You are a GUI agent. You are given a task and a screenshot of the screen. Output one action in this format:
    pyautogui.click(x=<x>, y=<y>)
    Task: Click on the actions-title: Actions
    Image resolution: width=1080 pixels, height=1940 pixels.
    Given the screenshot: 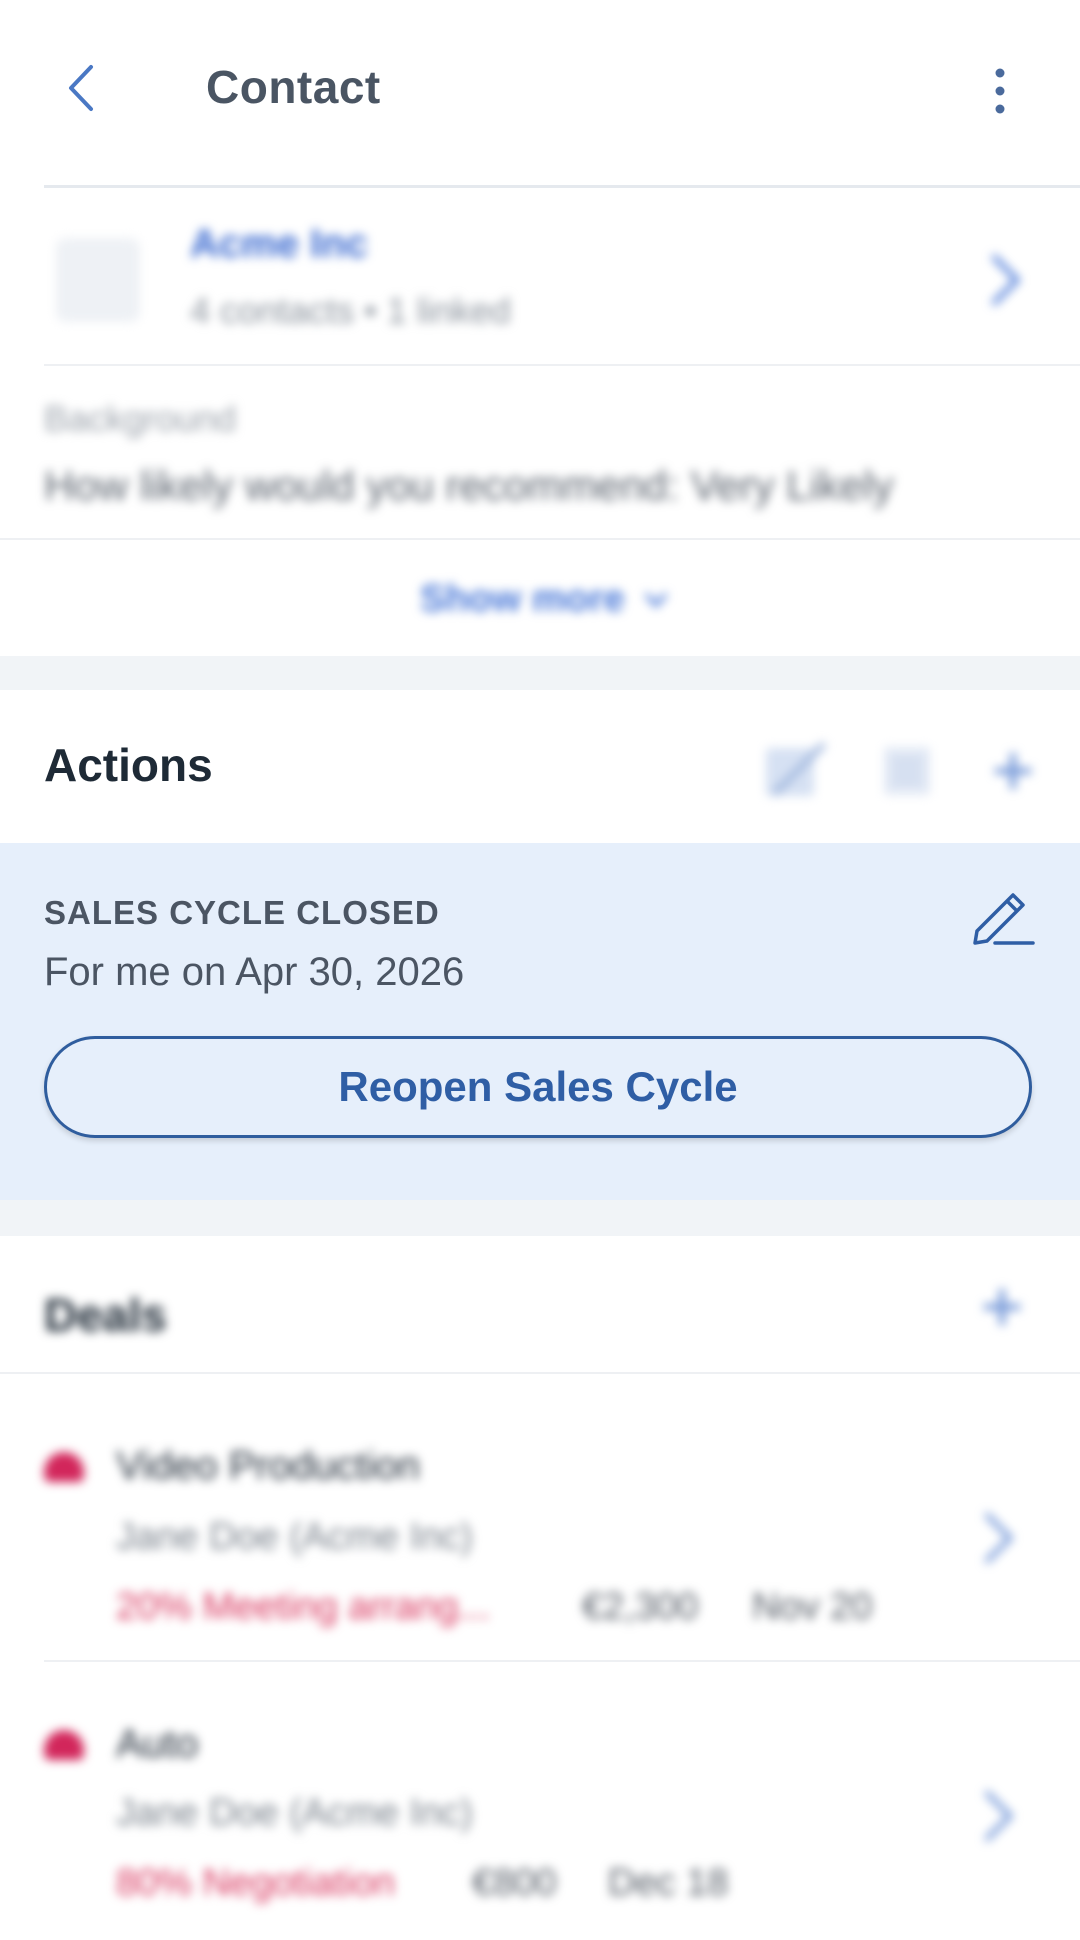 What is the action you would take?
    pyautogui.click(x=128, y=765)
    